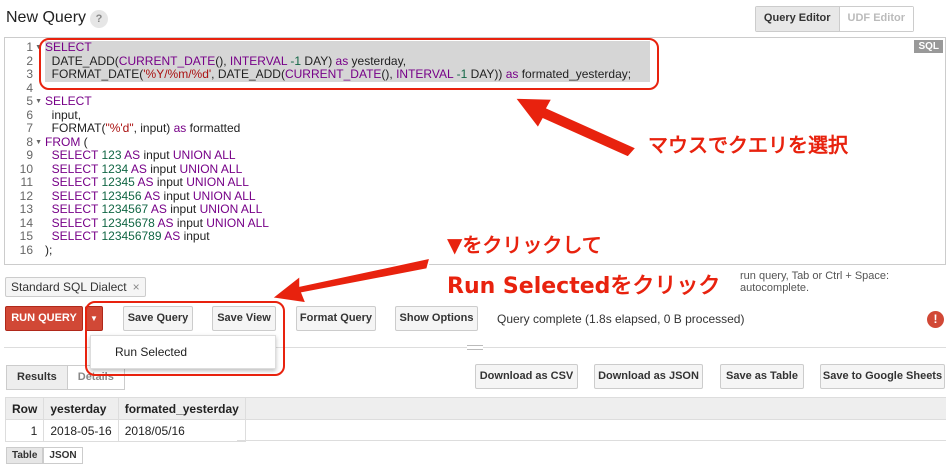 The height and width of the screenshot is (475, 950). I want to click on tab-results: Results, so click(37, 377).